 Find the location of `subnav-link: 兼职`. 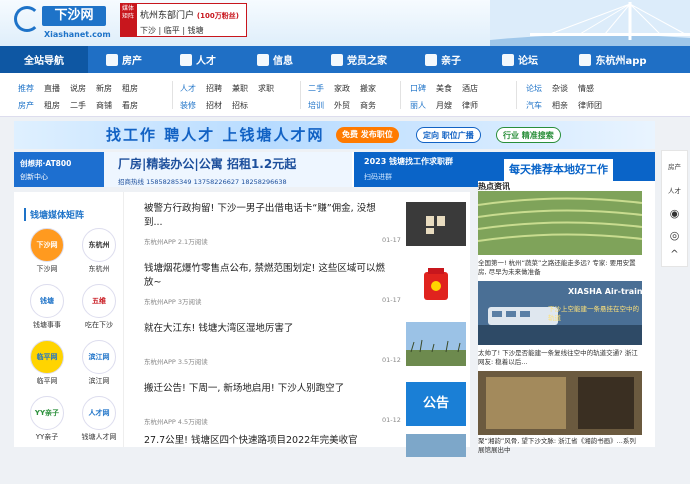

subnav-link: 兼职 is located at coordinates (240, 88).